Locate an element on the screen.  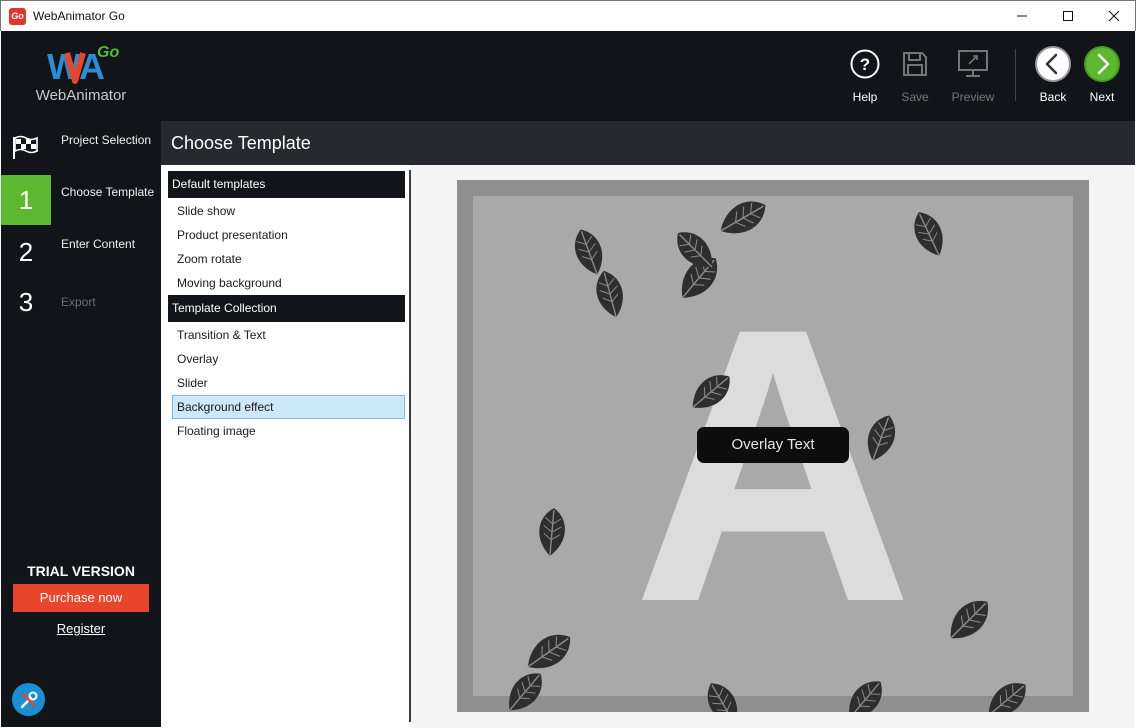
save-label: Save is located at coordinates (915, 97).